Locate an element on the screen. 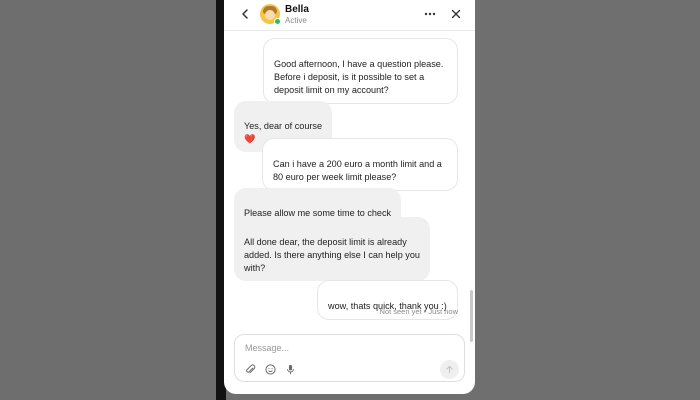 The image size is (700, 400). microphone-icon is located at coordinates (290, 369).